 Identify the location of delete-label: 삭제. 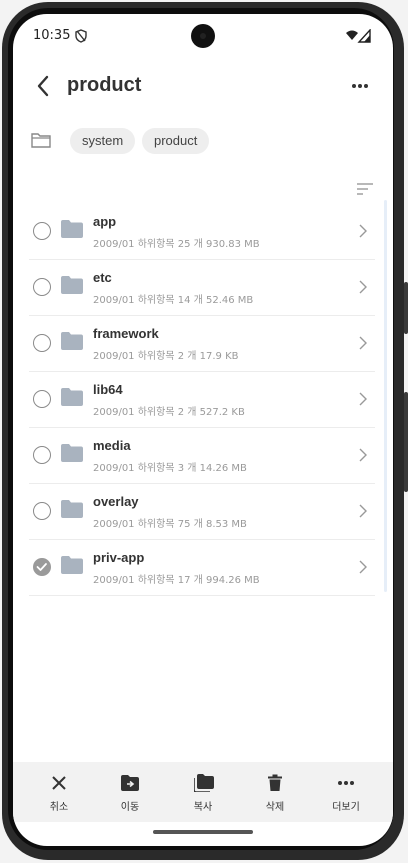
(275, 807).